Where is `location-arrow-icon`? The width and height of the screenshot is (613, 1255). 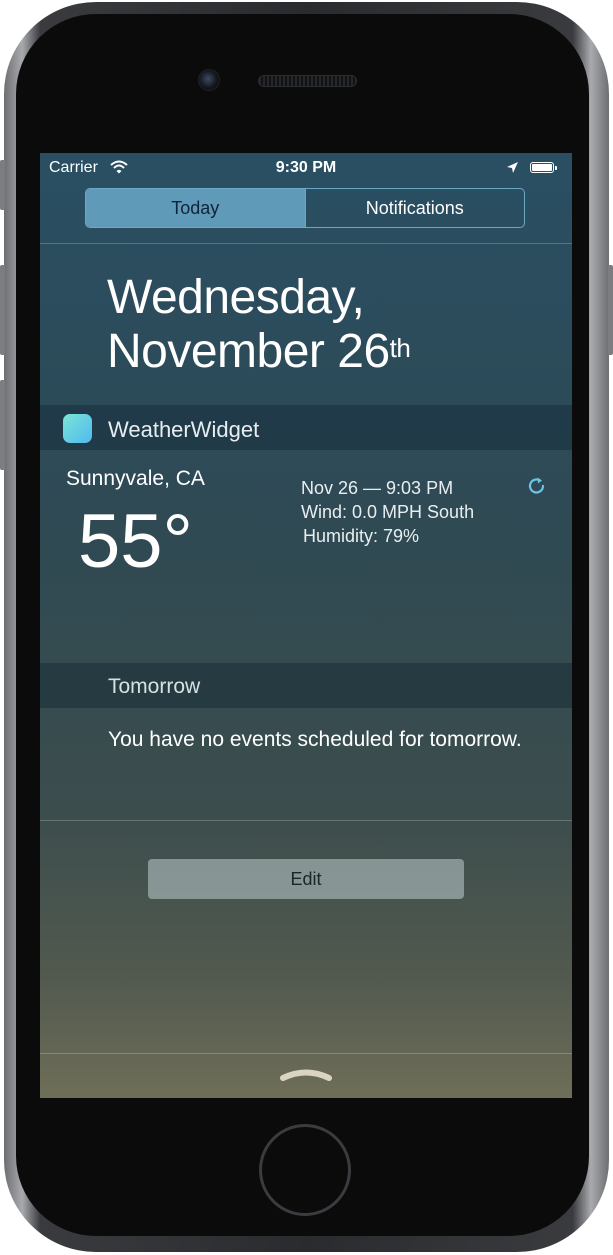 location-arrow-icon is located at coordinates (512, 167).